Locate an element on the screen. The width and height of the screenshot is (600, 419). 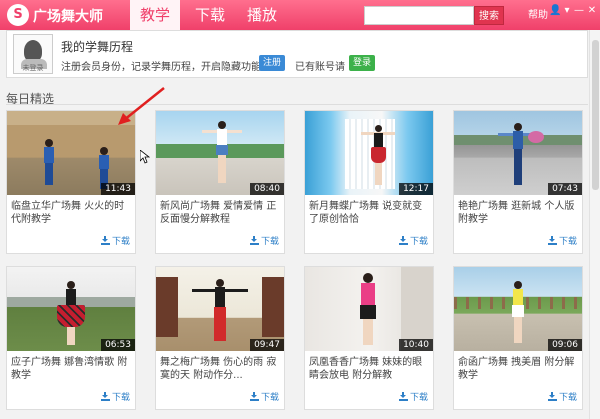
video-thumbnail: 07:43 is located at coordinates (518, 153).